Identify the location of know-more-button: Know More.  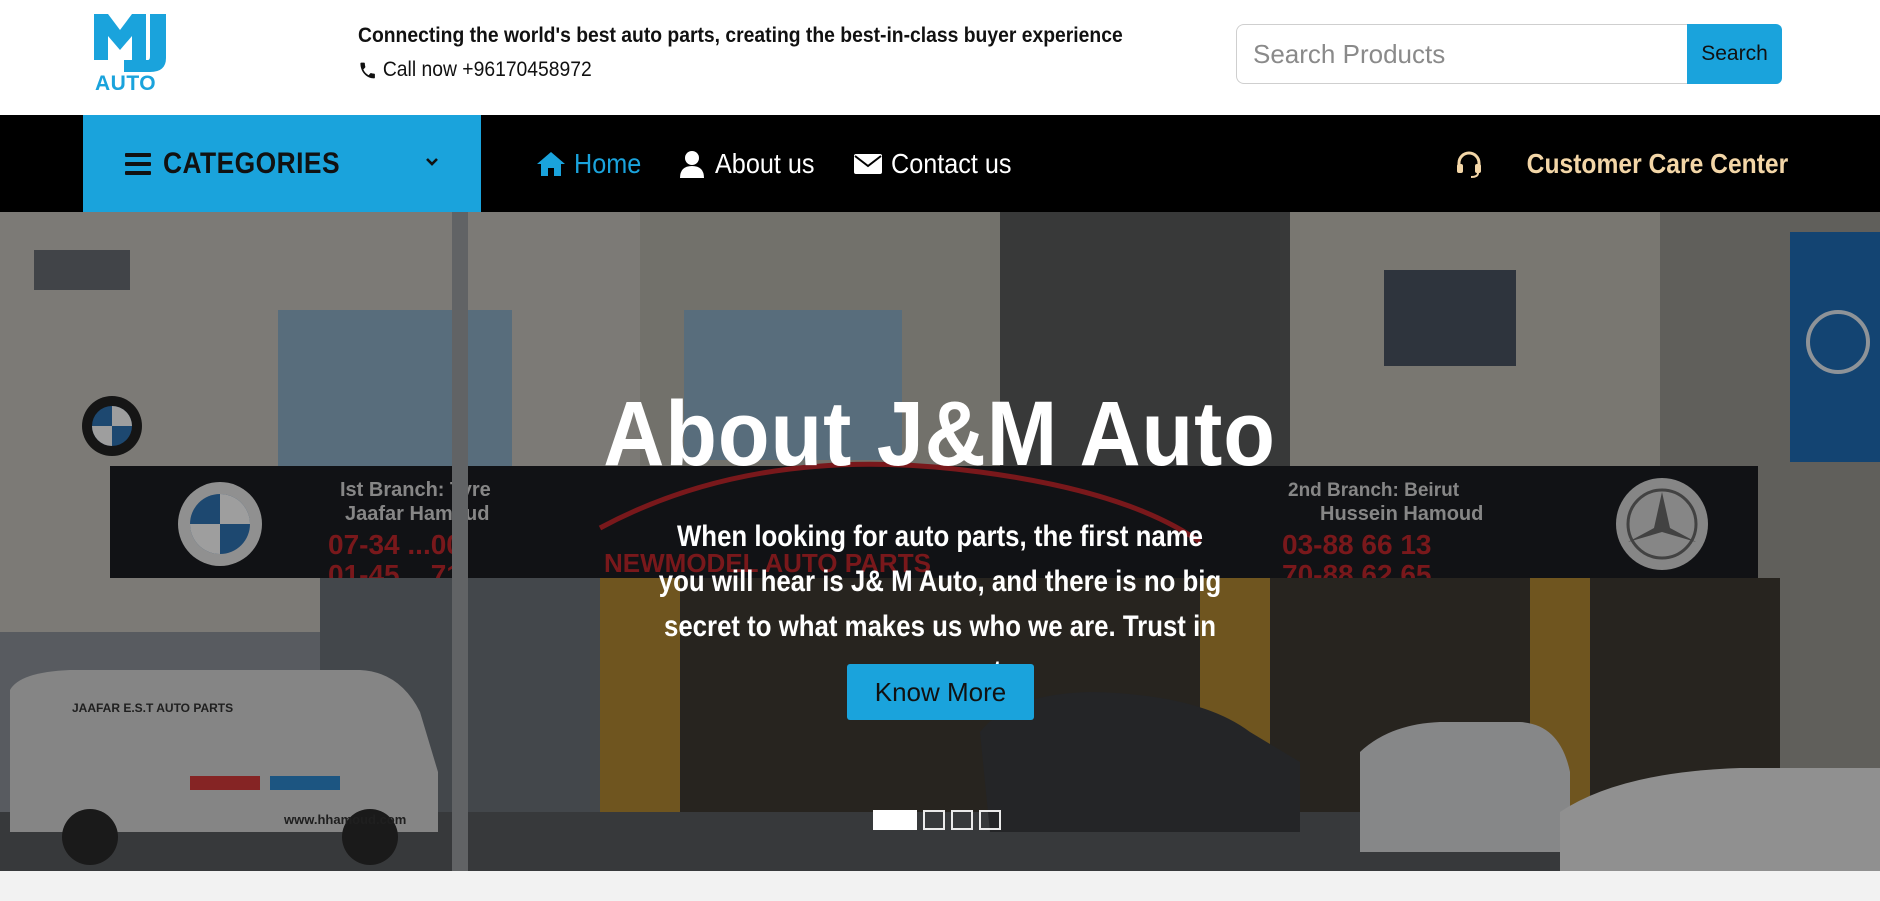
(940, 692).